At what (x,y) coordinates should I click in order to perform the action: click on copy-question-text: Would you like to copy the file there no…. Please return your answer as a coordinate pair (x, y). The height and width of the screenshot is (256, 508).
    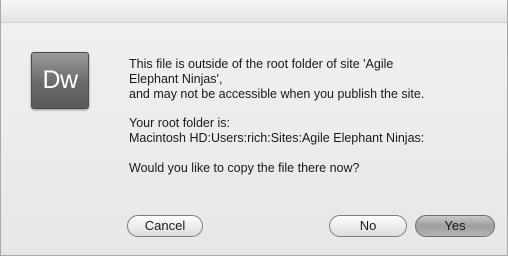
    Looking at the image, I should click on (244, 168).